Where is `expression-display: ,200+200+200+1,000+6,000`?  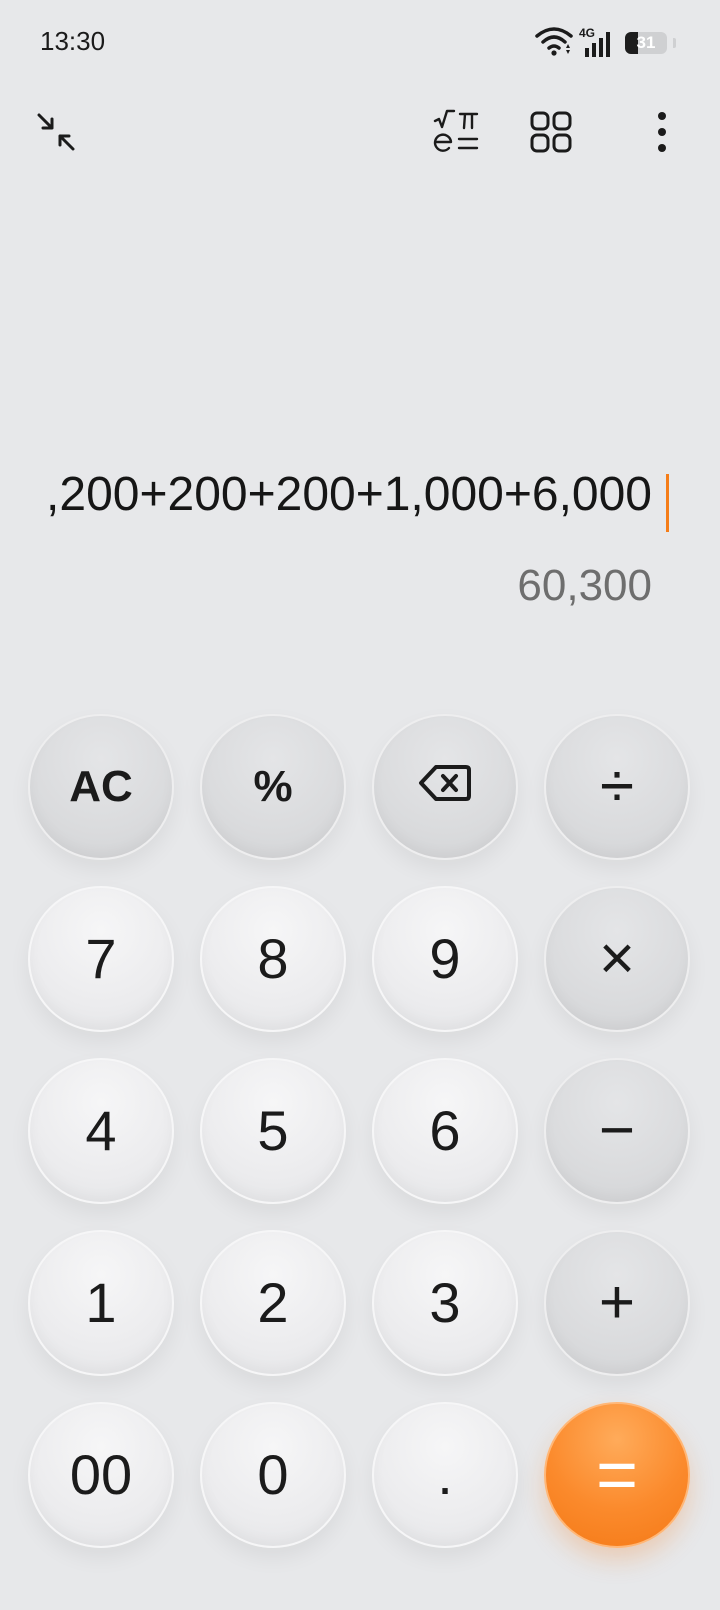
expression-display: ,200+200+200+1,000+6,000 is located at coordinates (349, 495).